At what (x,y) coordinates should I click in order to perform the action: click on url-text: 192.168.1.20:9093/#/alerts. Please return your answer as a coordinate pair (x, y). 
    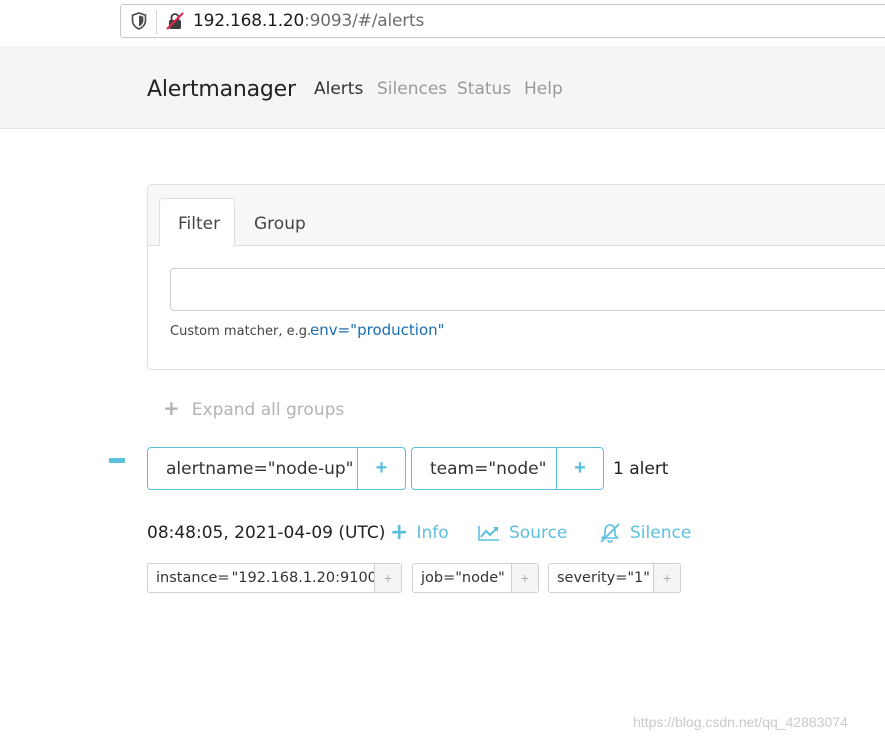
    Looking at the image, I should click on (308, 21).